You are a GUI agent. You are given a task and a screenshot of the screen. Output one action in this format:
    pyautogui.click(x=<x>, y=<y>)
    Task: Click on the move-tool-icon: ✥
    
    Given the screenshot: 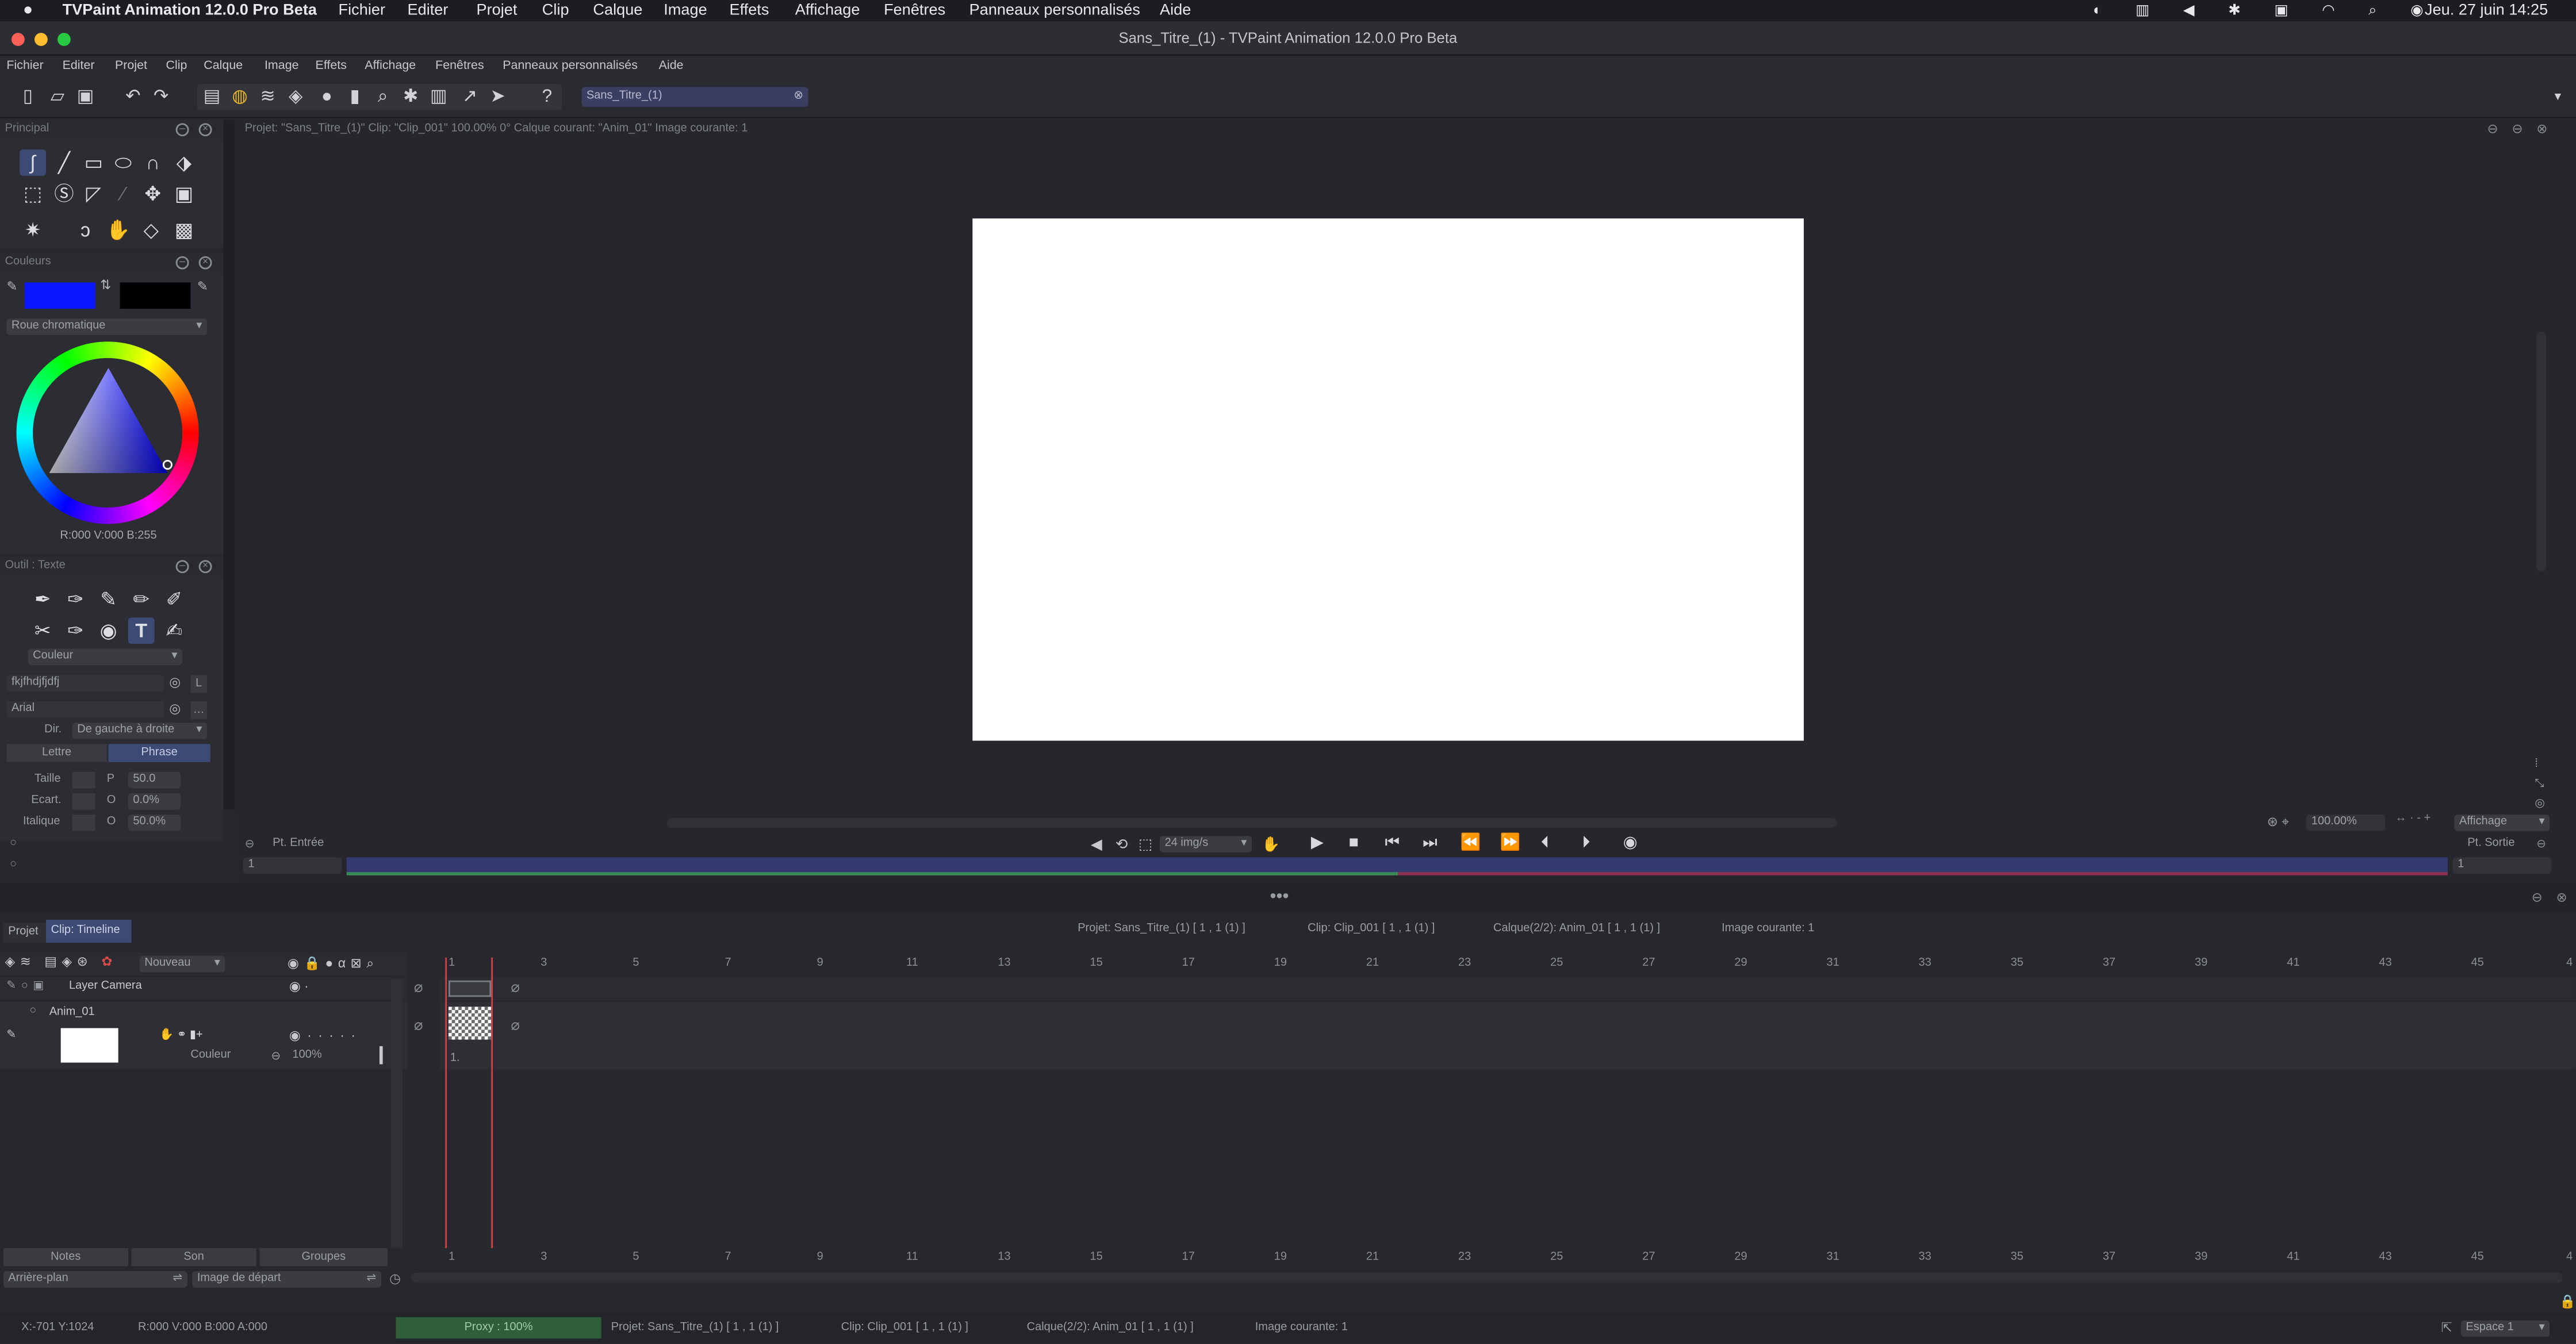 What is the action you would take?
    pyautogui.click(x=153, y=194)
    